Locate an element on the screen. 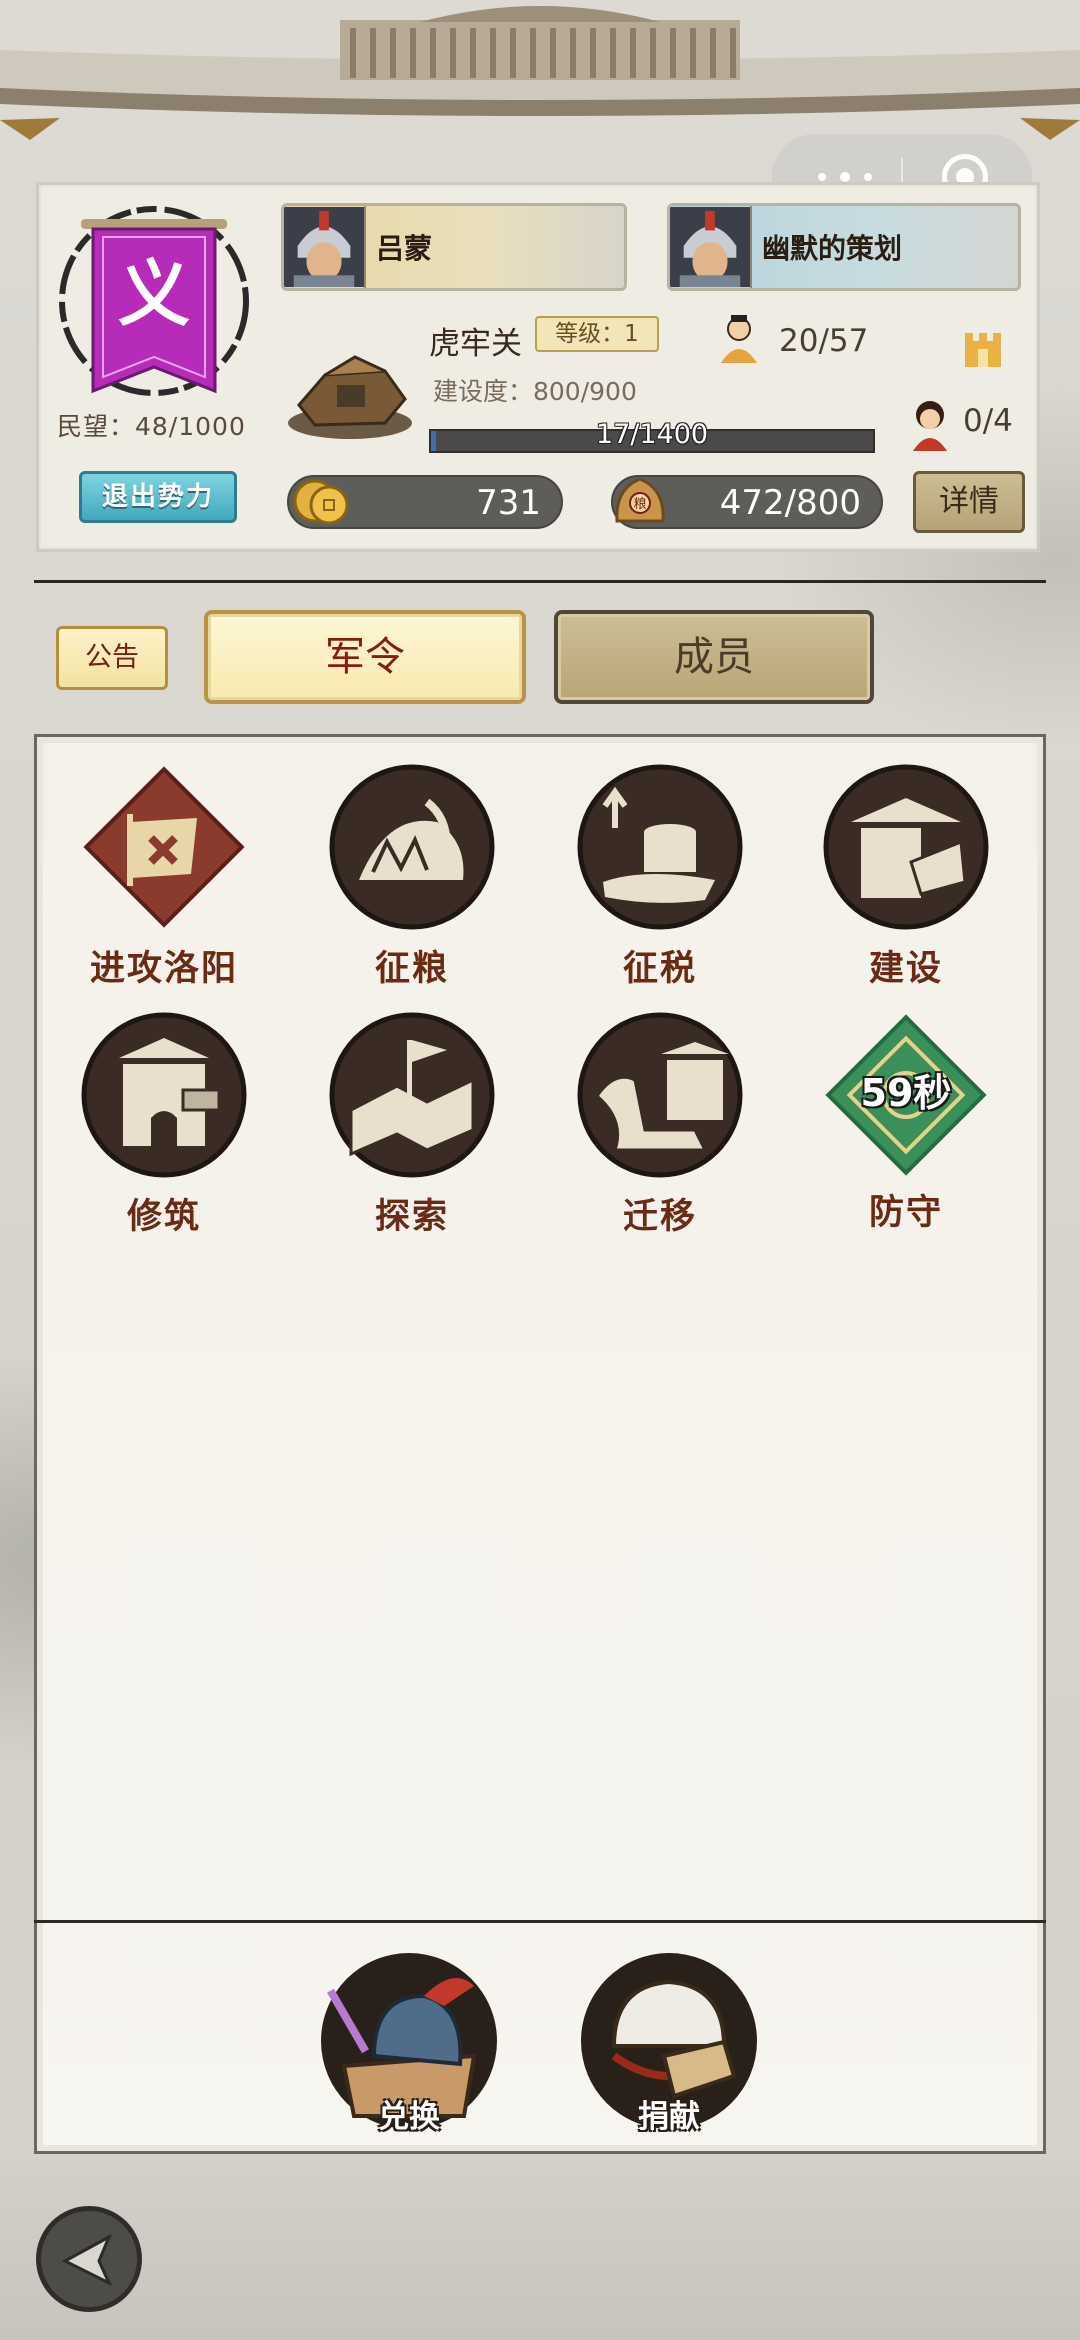 The image size is (1080, 2340). panel-divider is located at coordinates (540, 1921).